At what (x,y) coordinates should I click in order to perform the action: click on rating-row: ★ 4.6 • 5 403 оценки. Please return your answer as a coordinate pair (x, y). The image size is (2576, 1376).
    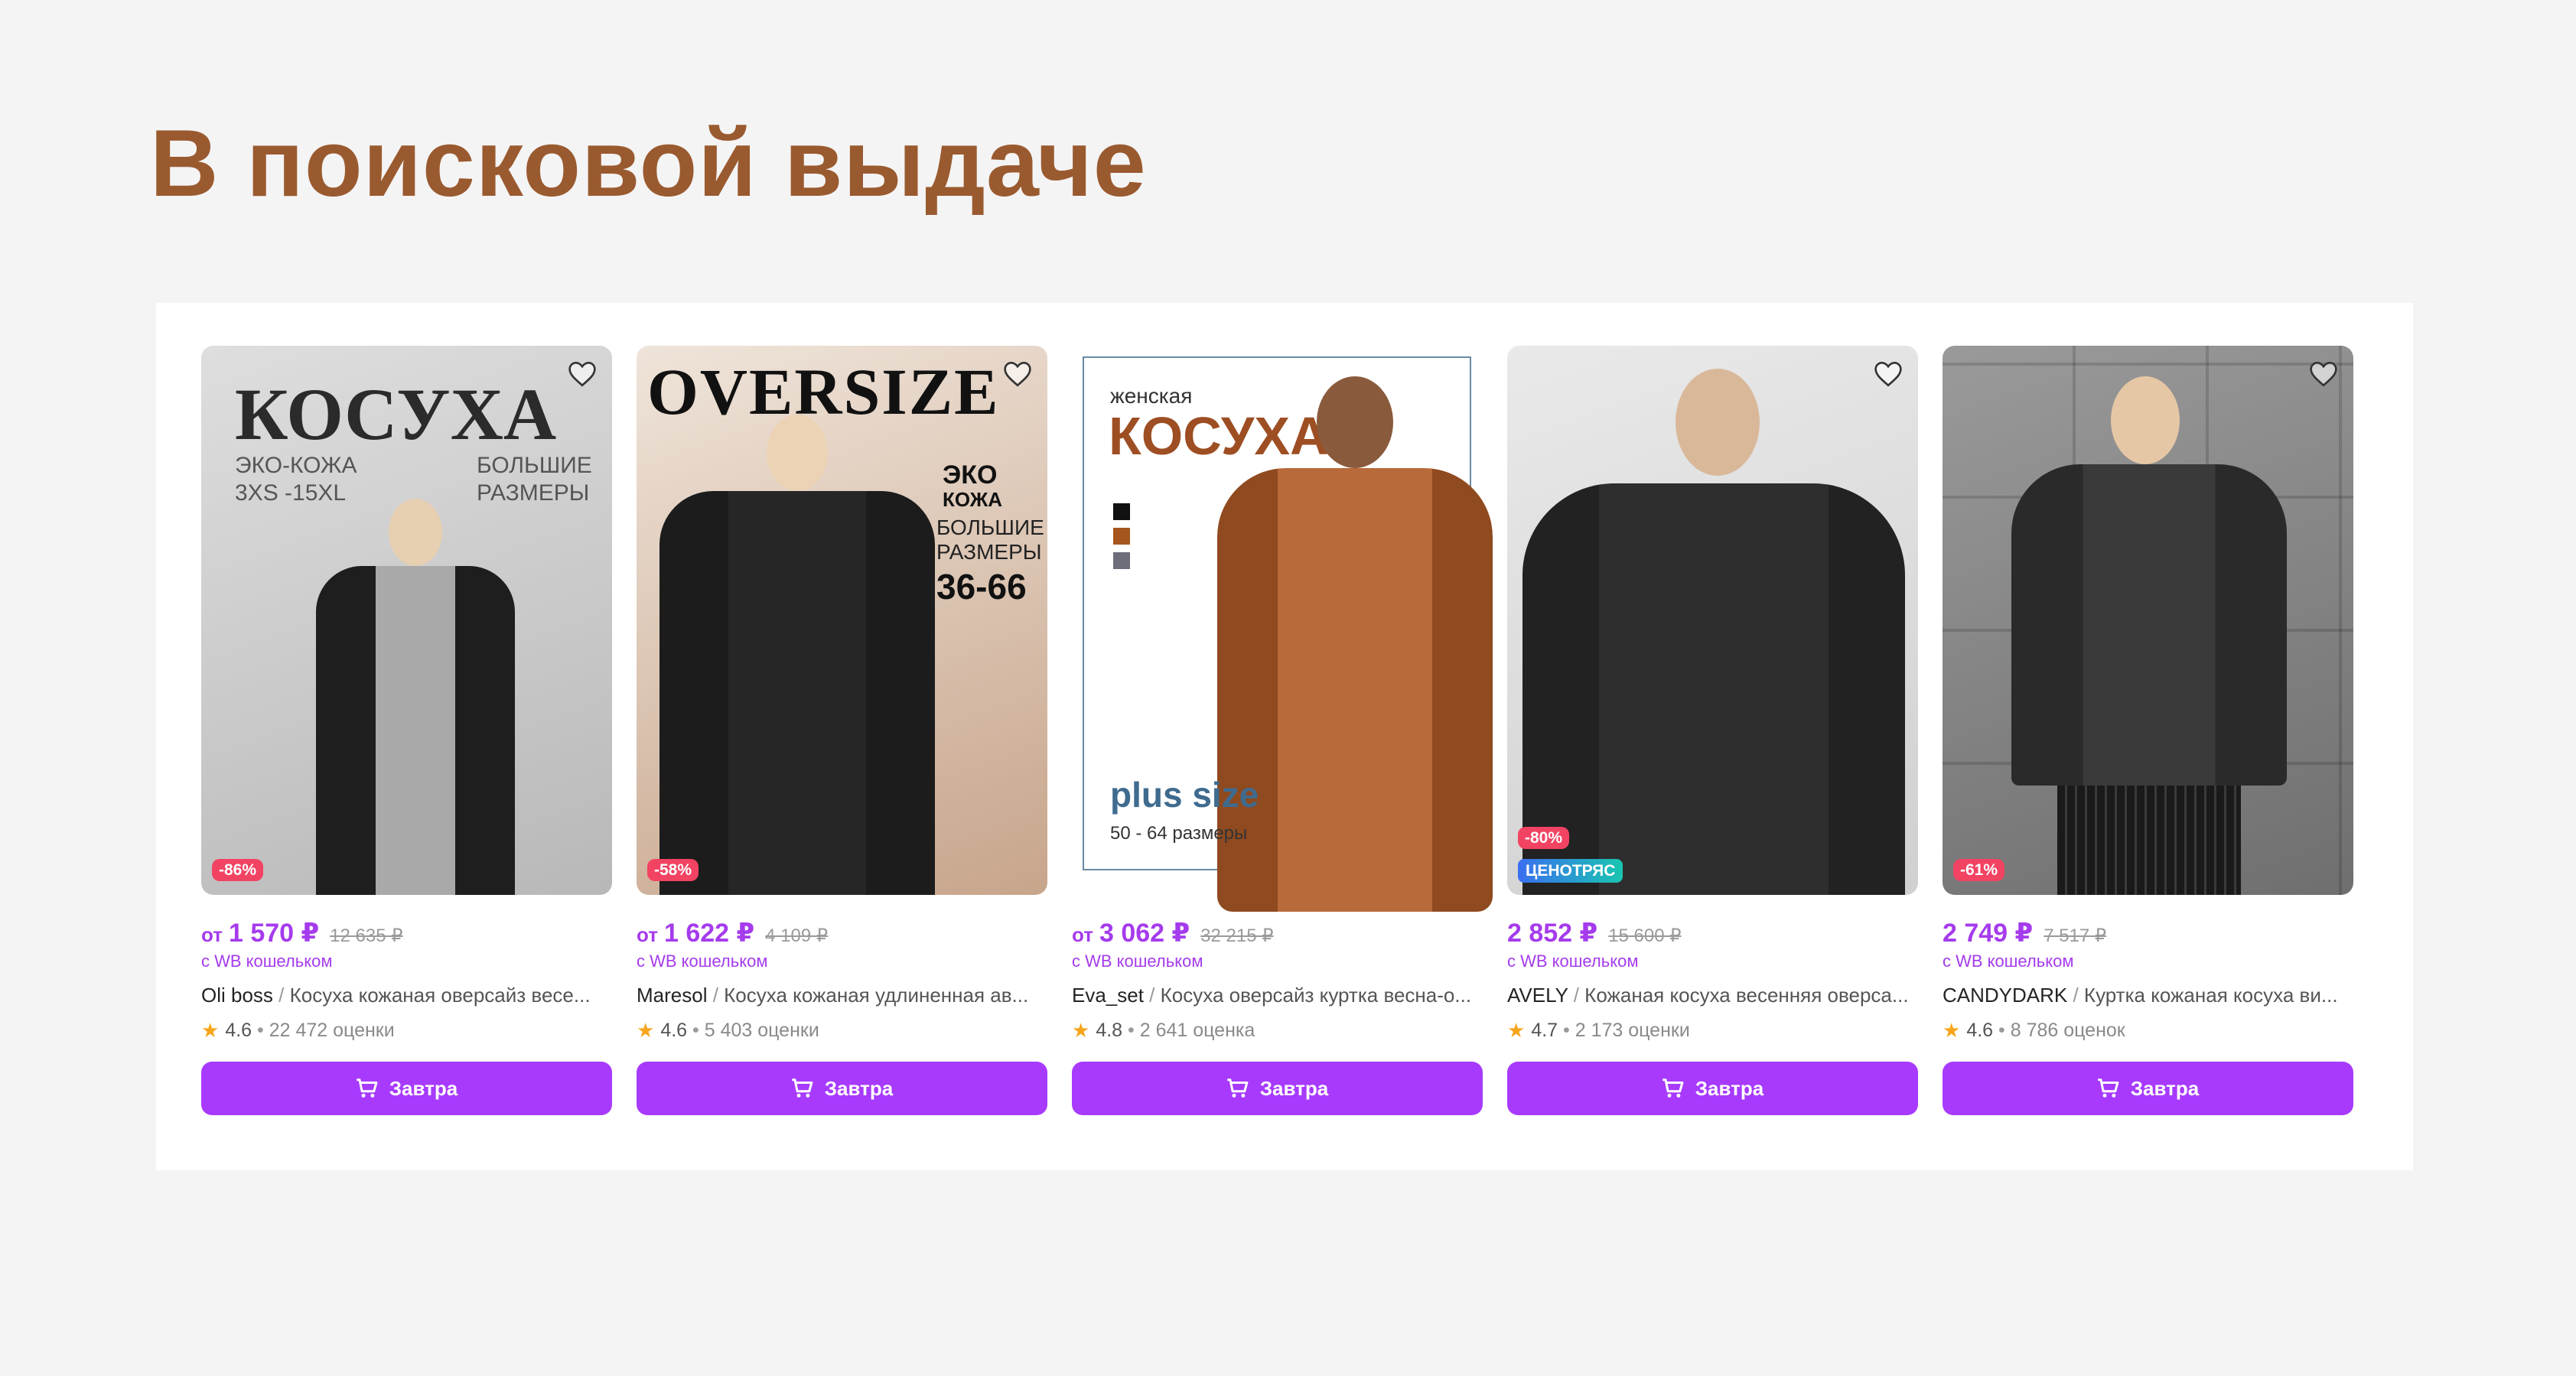
    Looking at the image, I should click on (728, 1030).